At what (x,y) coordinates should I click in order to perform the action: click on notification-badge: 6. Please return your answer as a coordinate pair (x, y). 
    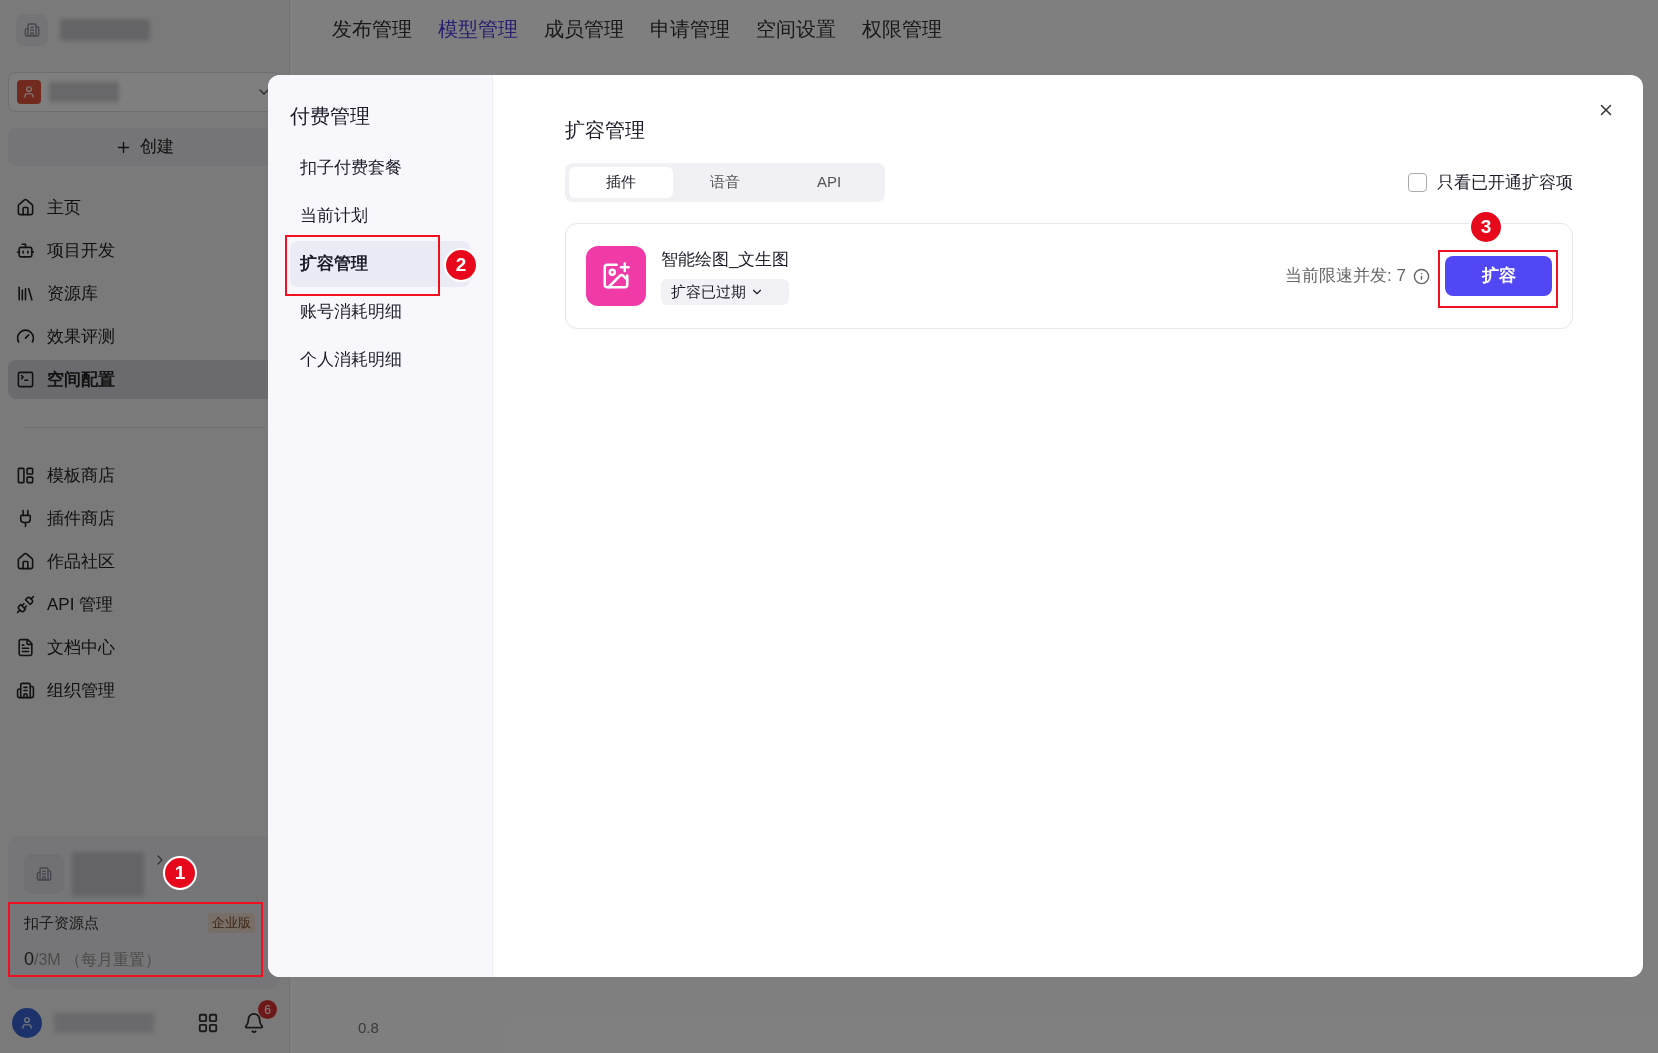
    Looking at the image, I should click on (267, 1009).